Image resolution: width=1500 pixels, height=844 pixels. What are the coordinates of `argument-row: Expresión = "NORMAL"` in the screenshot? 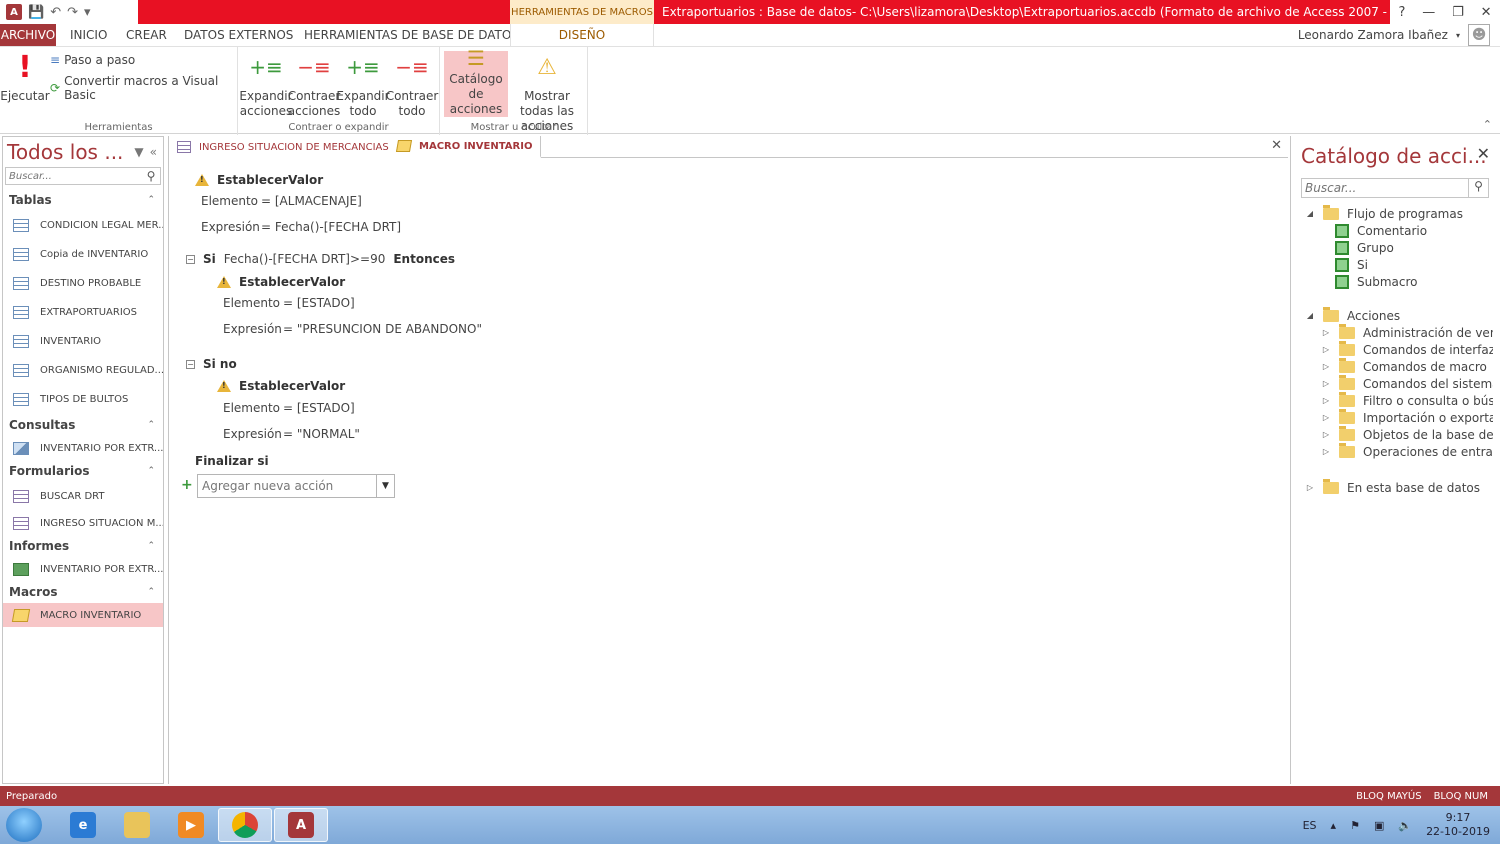 It's located at (291, 434).